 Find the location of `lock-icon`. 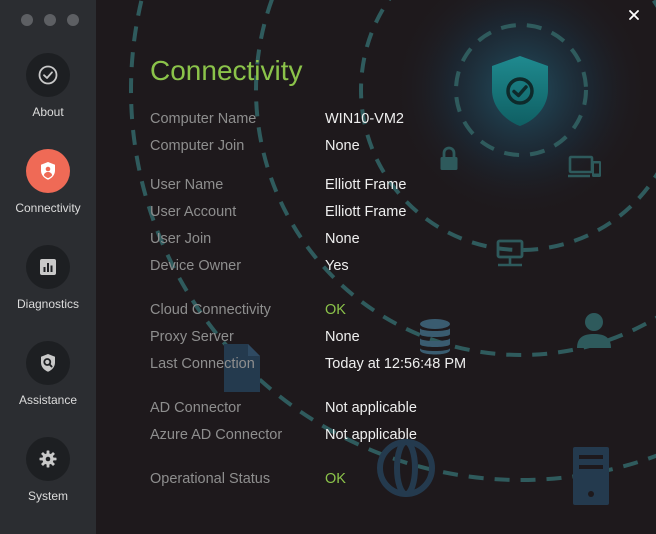

lock-icon is located at coordinates (449, 158).